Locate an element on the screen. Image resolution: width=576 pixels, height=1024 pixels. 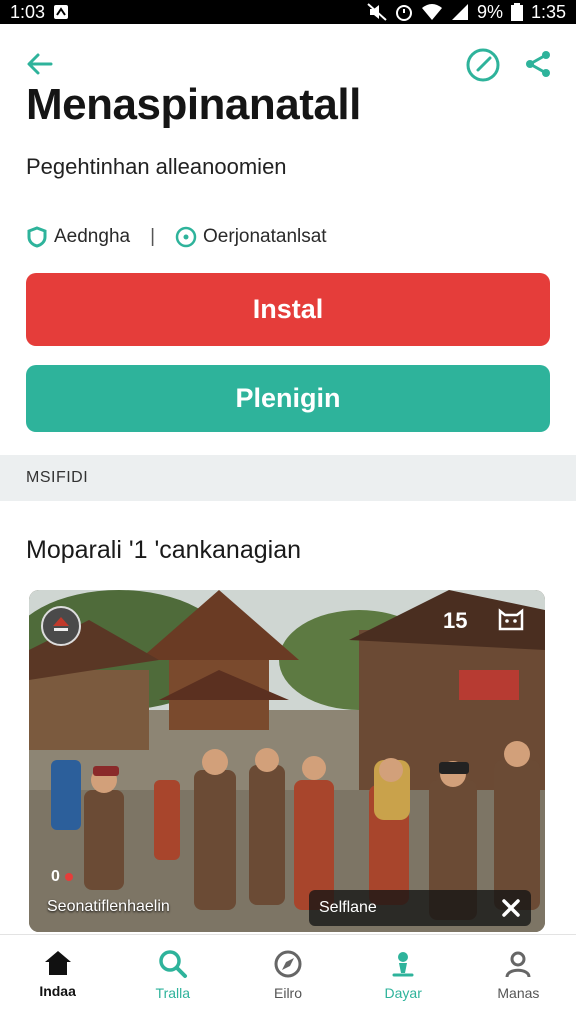
battery-percent: 9% is located at coordinates (489, 11).